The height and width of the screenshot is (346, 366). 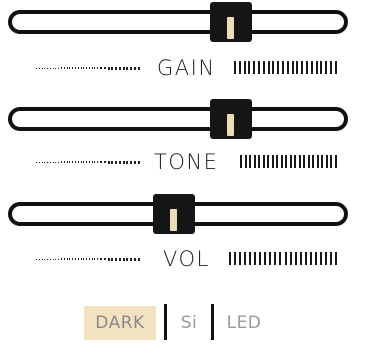 What do you see at coordinates (183, 259) in the screenshot?
I see `vol-label-row: VOL` at bounding box center [183, 259].